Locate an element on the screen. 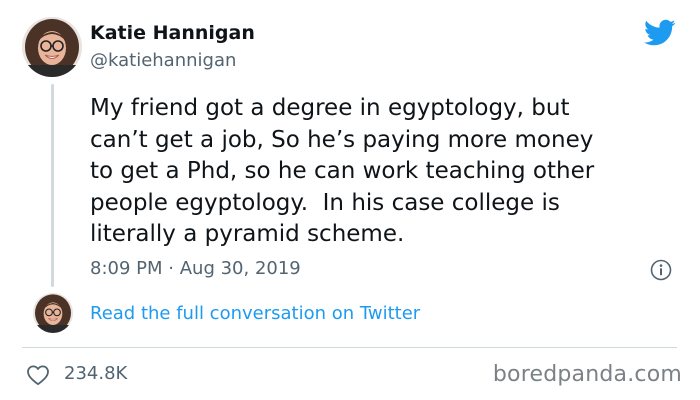  tweet-time: 8:09 PM is located at coordinates (126, 268).